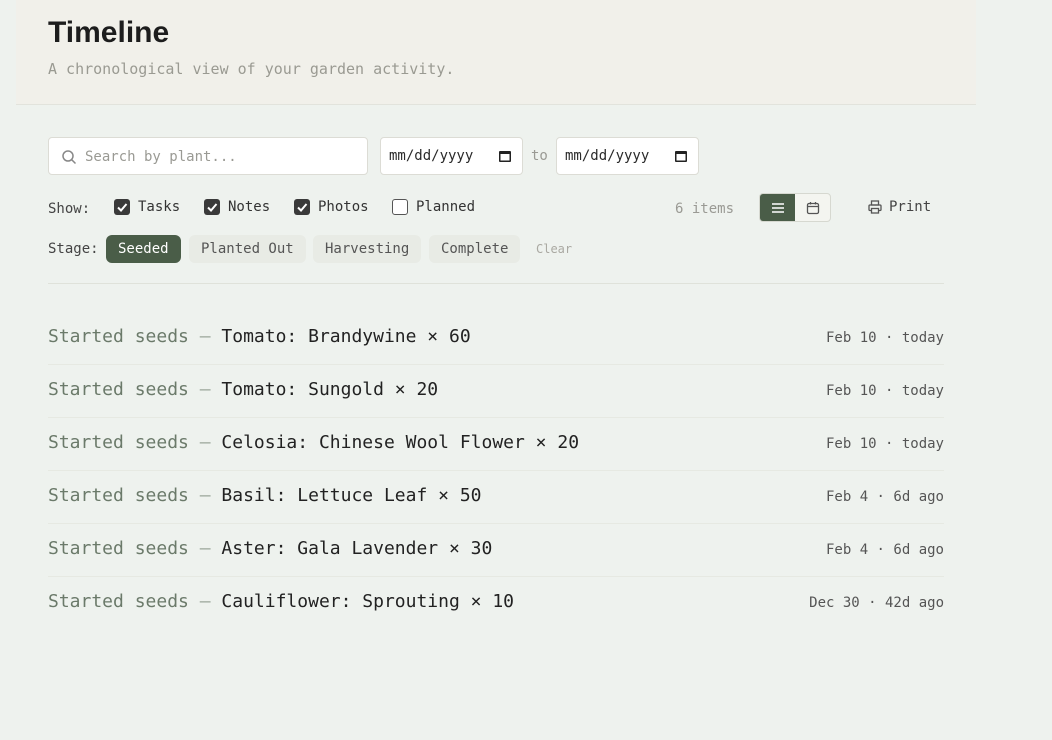 The image size is (1052, 740). What do you see at coordinates (496, 283) in the screenshot?
I see `divider` at bounding box center [496, 283].